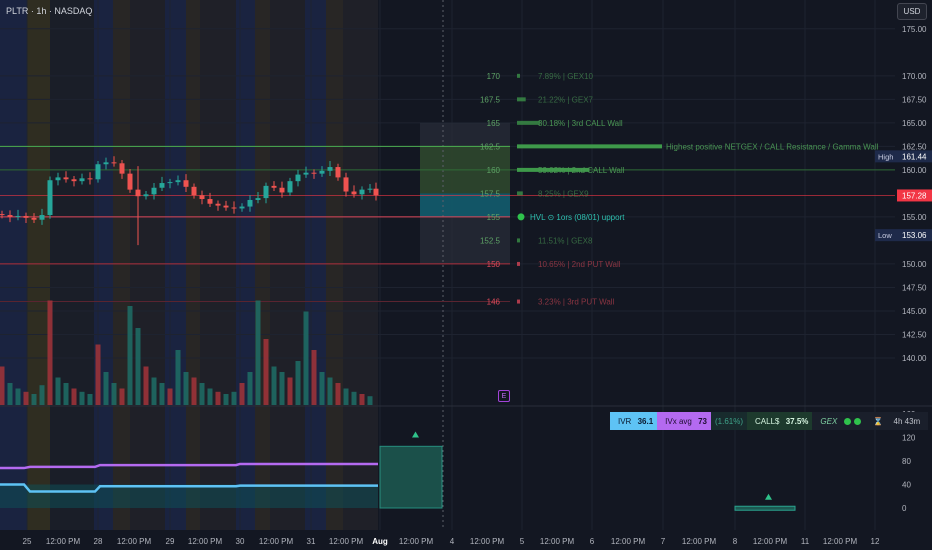  What do you see at coordinates (634, 421) in the screenshot?
I see `ivr-stat: IVR 36.1` at bounding box center [634, 421].